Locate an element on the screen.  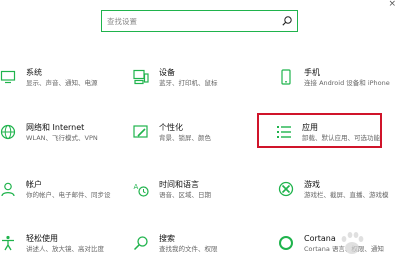
devices-icon is located at coordinates (141, 77).